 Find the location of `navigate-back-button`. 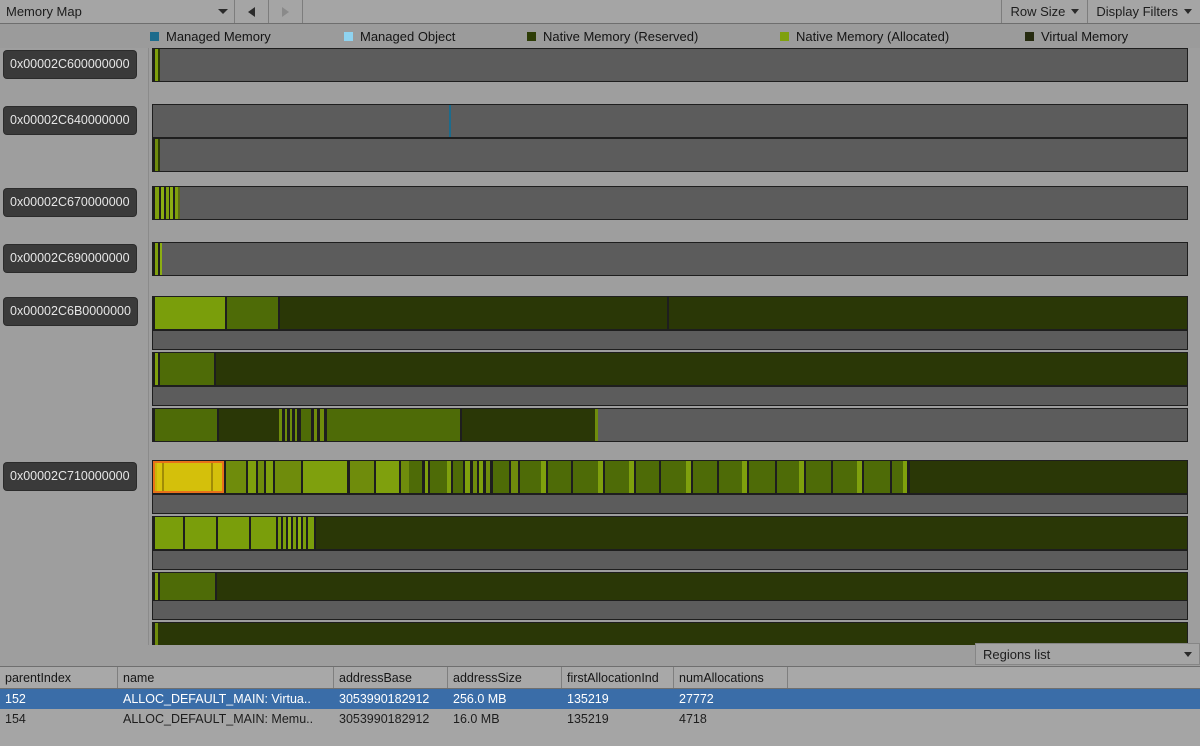

navigate-back-button is located at coordinates (252, 11).